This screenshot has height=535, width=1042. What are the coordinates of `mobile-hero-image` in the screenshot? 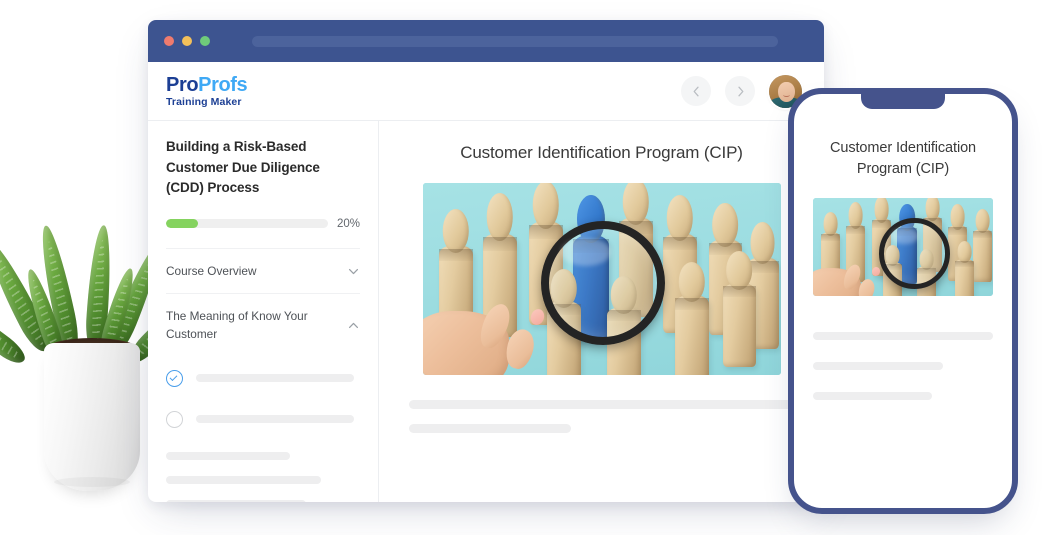 It's located at (903, 247).